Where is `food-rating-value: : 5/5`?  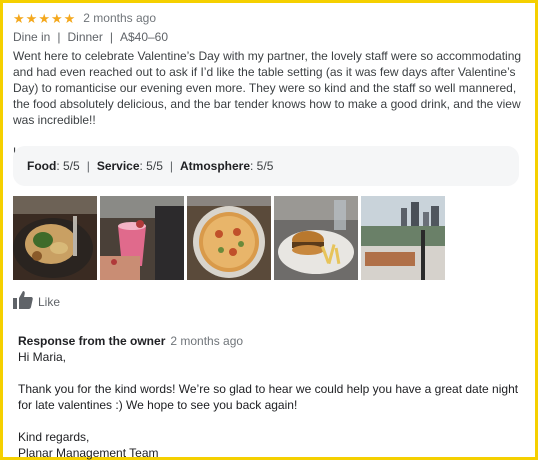
food-rating-value: : 5/5 is located at coordinates (68, 166).